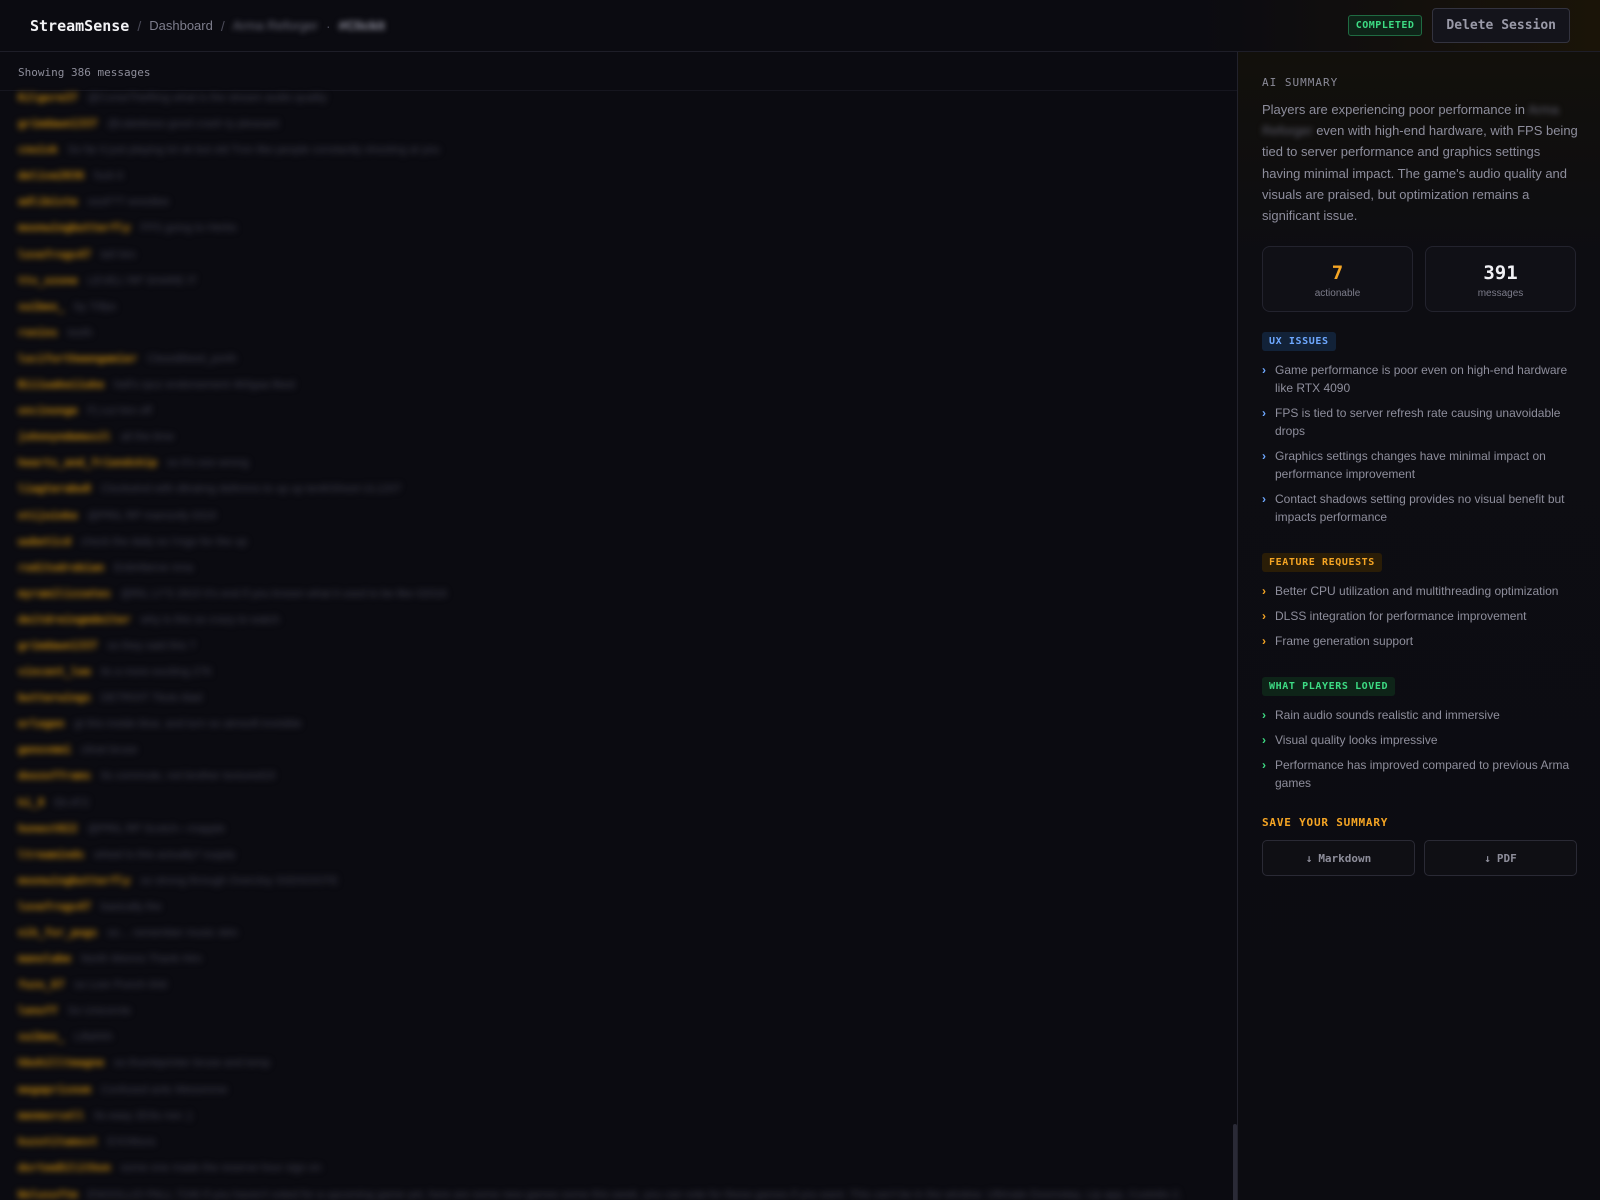 The height and width of the screenshot is (1200, 1600). What do you see at coordinates (99, 1011) in the screenshot?
I see `chat-text: So Unicornie` at bounding box center [99, 1011].